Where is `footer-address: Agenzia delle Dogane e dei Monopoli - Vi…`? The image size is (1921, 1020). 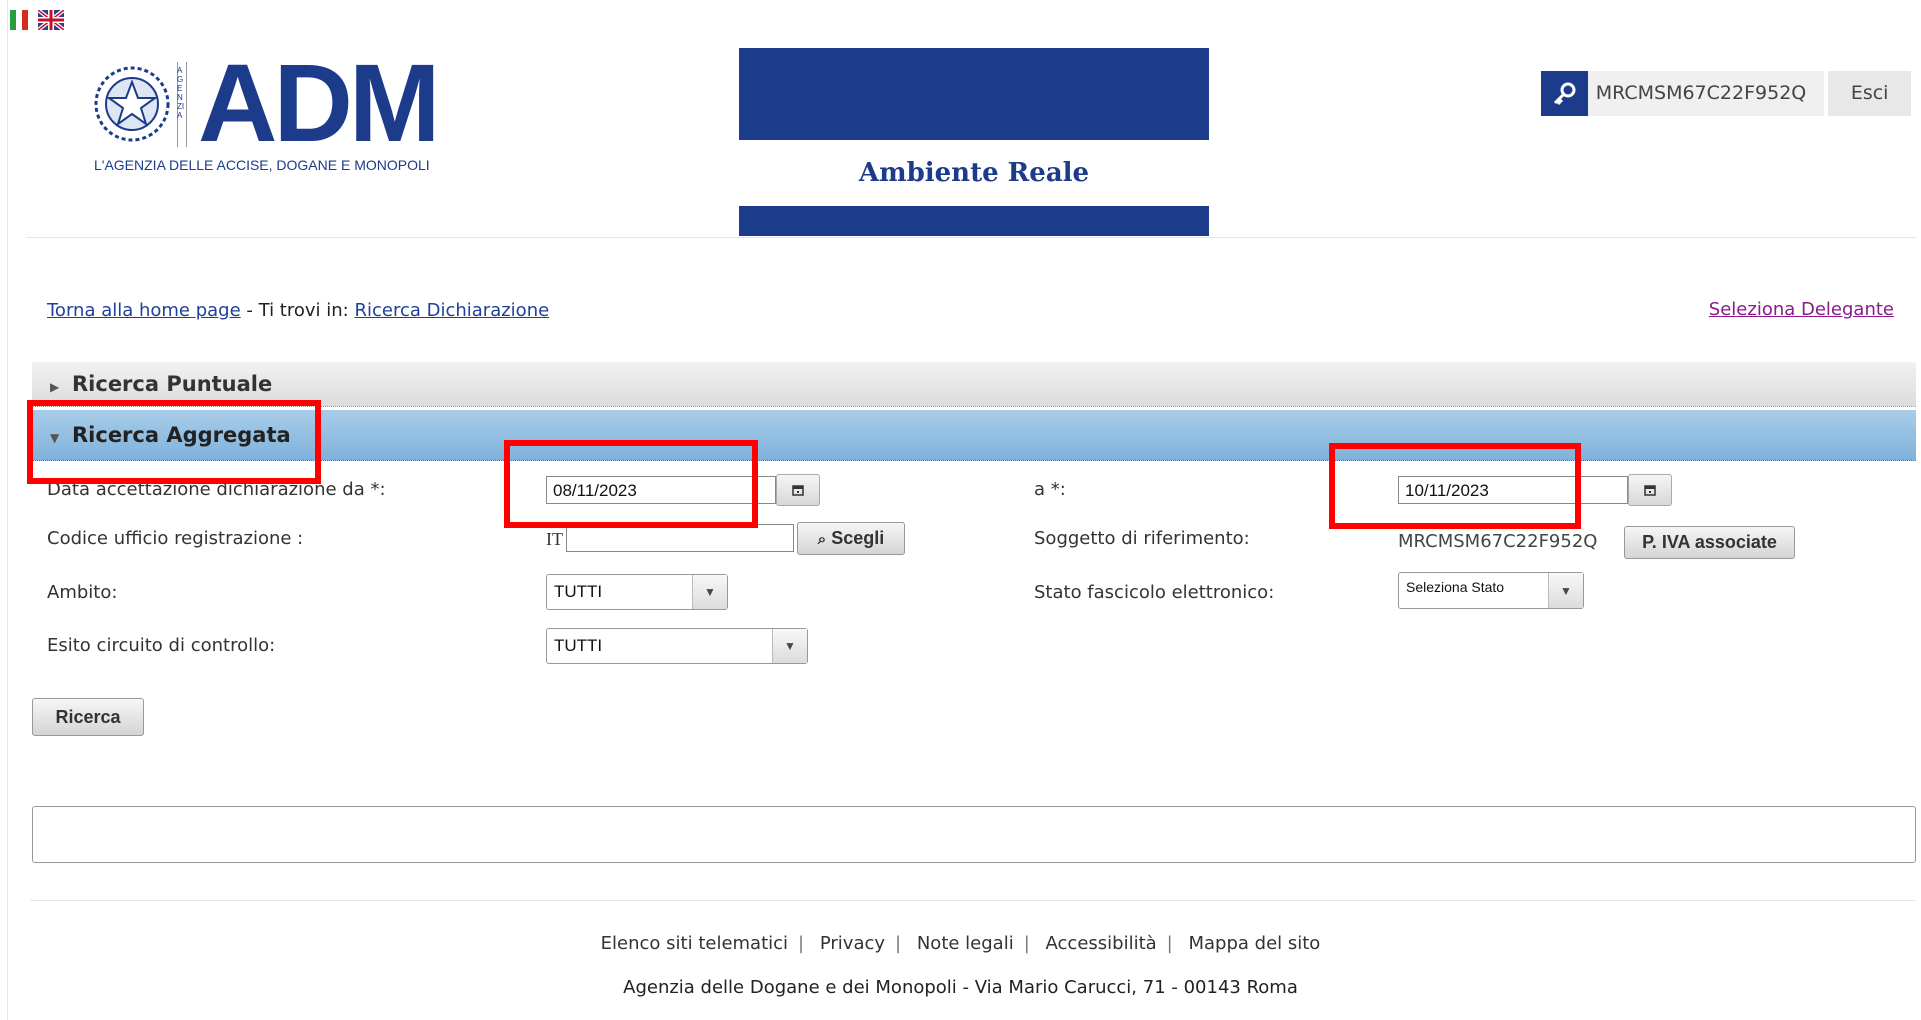
footer-address: Agenzia delle Dogane e dei Monopoli - Vi… is located at coordinates (960, 987).